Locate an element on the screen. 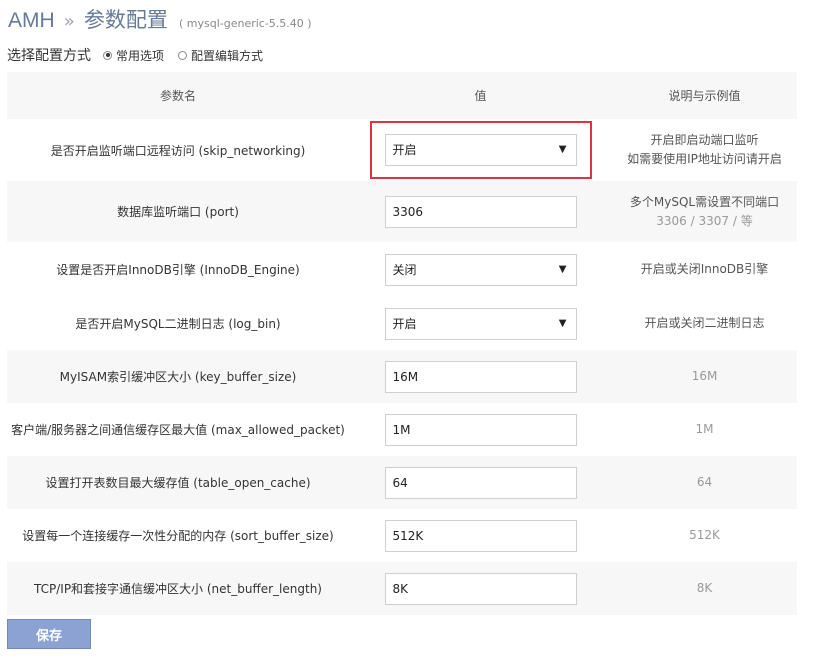  param-value-cell: 3306 is located at coordinates (480, 211).